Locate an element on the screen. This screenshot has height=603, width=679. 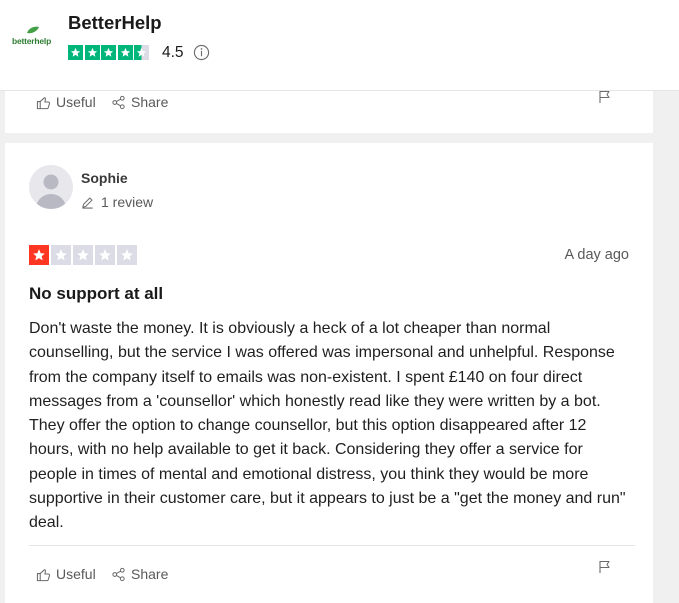
previous-review-card: Useful Share is located at coordinates (329, 111).